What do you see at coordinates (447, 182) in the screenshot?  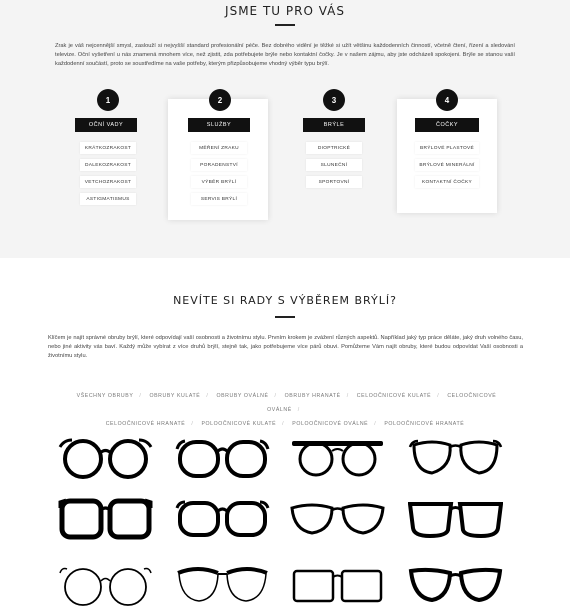 I see `option-item: KONTAKTNÍ ČOČKY` at bounding box center [447, 182].